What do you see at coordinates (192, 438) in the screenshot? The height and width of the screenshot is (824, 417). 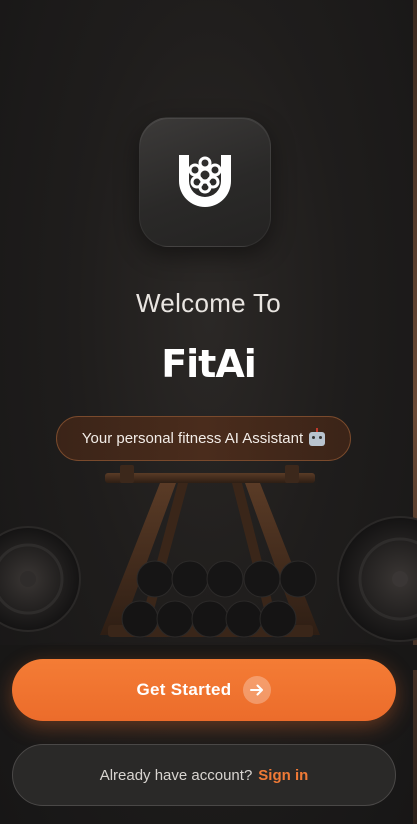 I see `tagline-text: Your personal fitness AI Assistant` at bounding box center [192, 438].